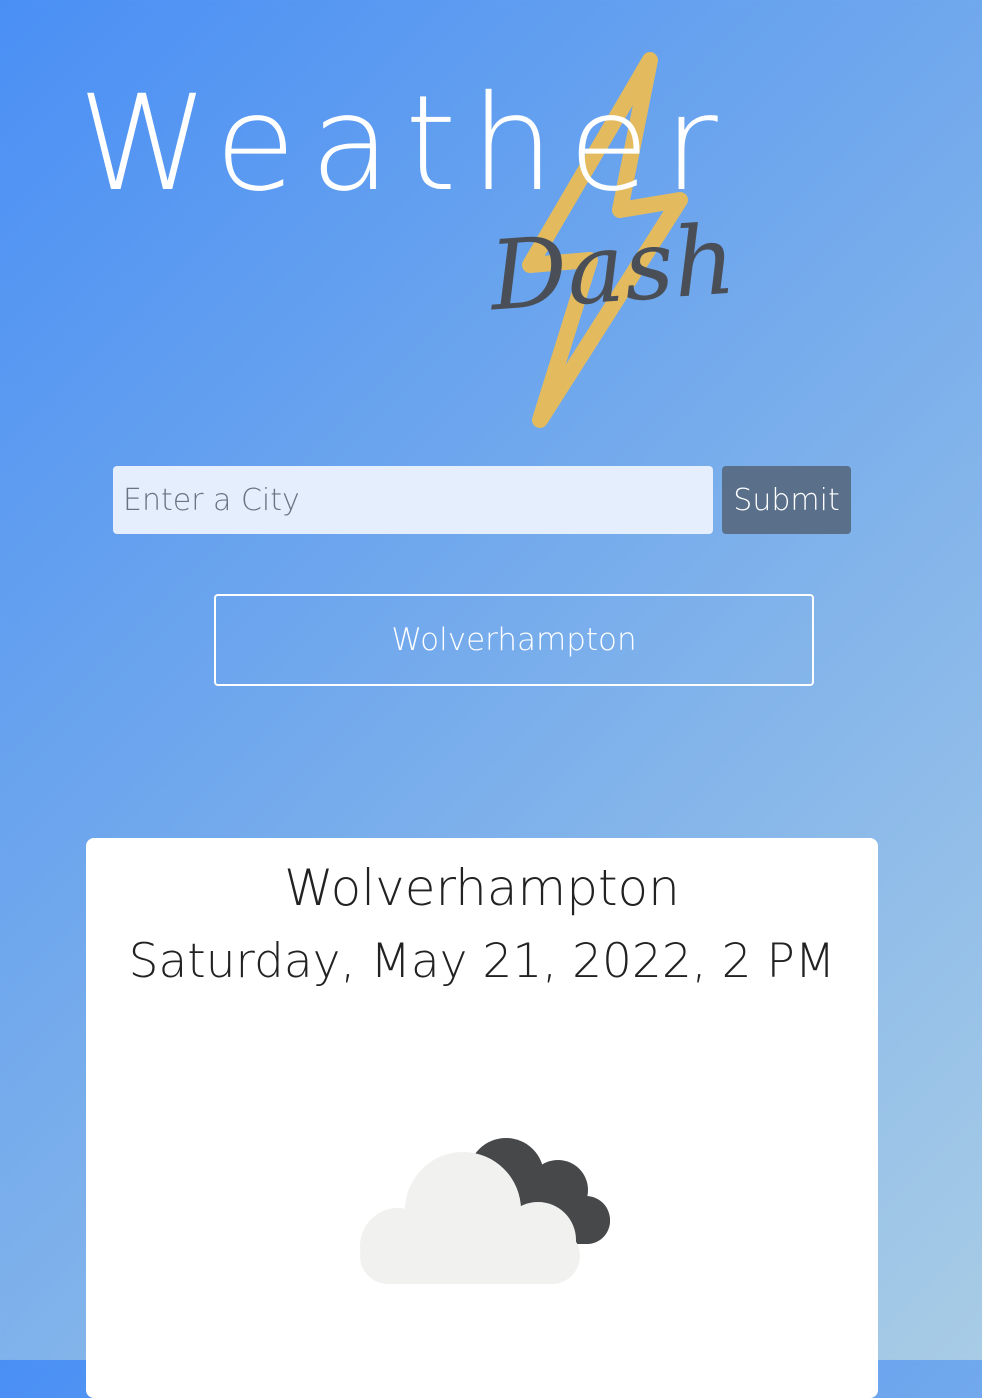 The image size is (982, 1398). I want to click on logo-wordmark: Weather, so click(405, 144).